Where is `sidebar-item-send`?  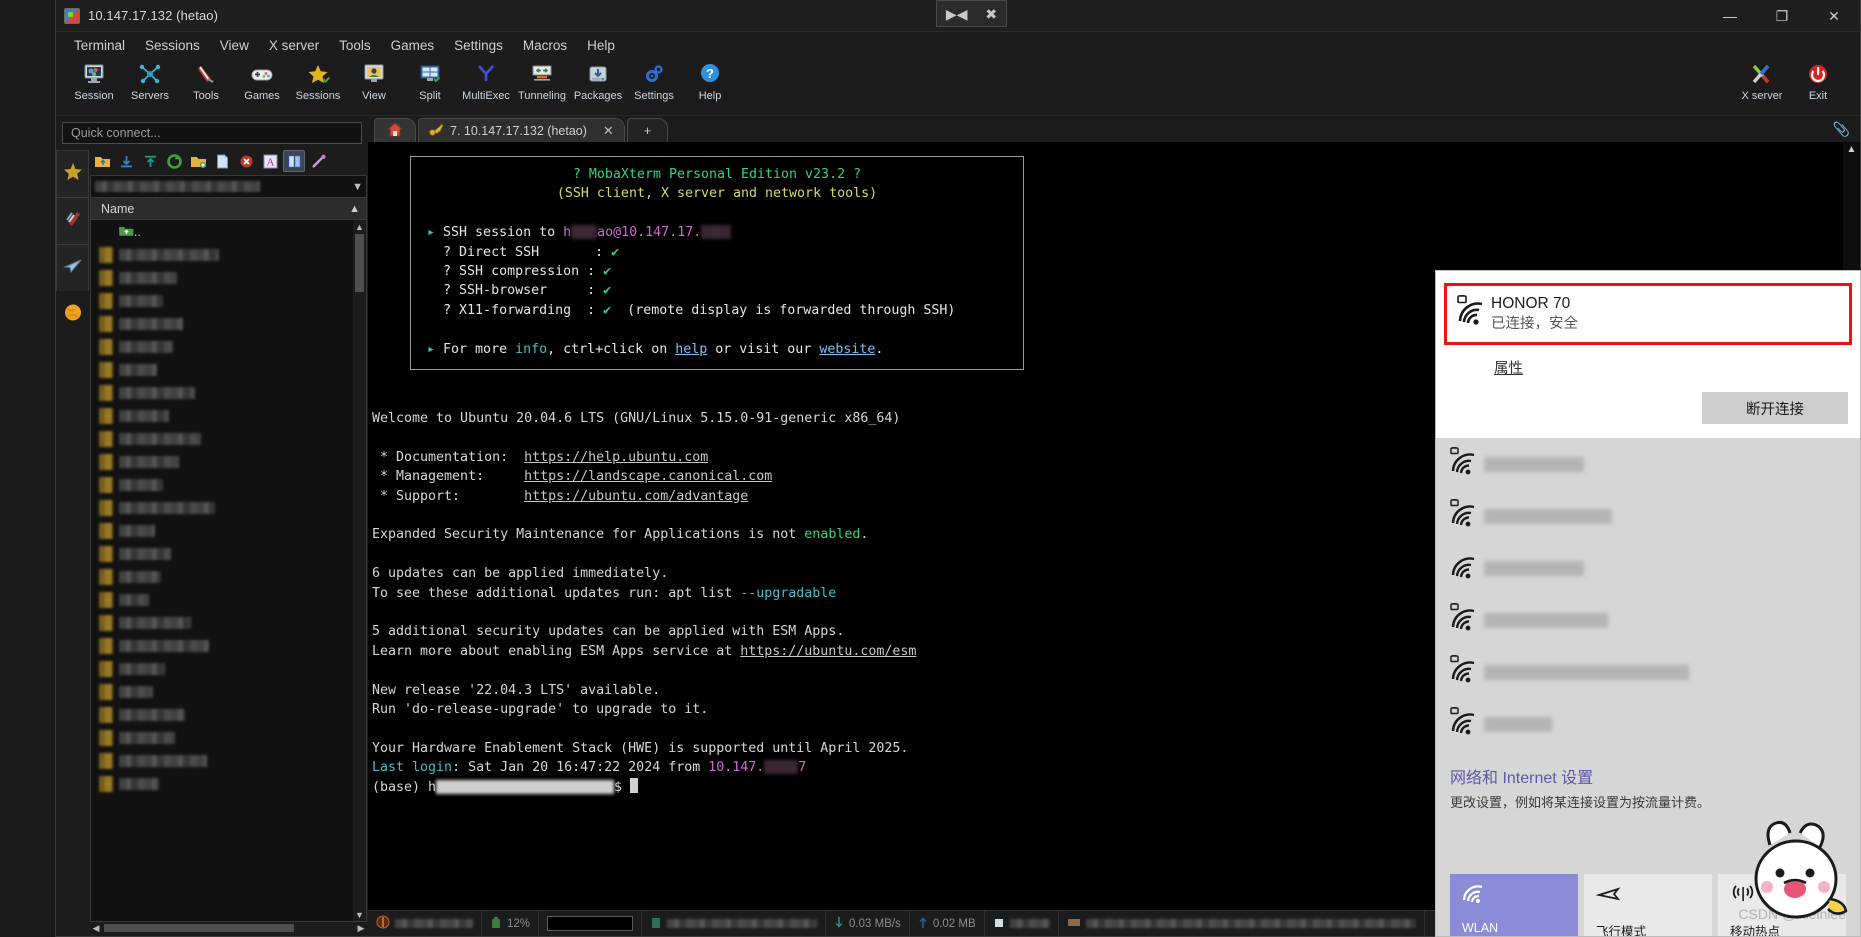 sidebar-item-send is located at coordinates (72, 267).